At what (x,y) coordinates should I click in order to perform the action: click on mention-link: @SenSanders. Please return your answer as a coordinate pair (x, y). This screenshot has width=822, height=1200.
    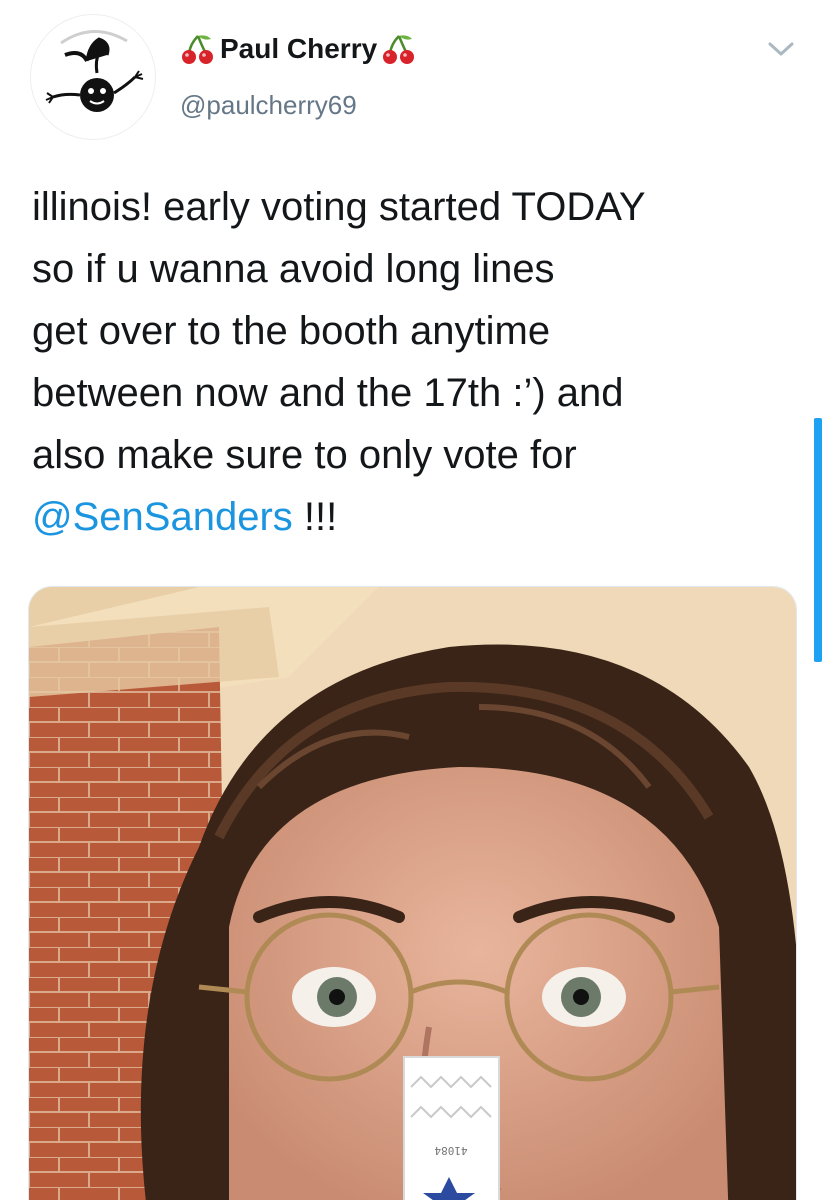
    Looking at the image, I should click on (162, 517).